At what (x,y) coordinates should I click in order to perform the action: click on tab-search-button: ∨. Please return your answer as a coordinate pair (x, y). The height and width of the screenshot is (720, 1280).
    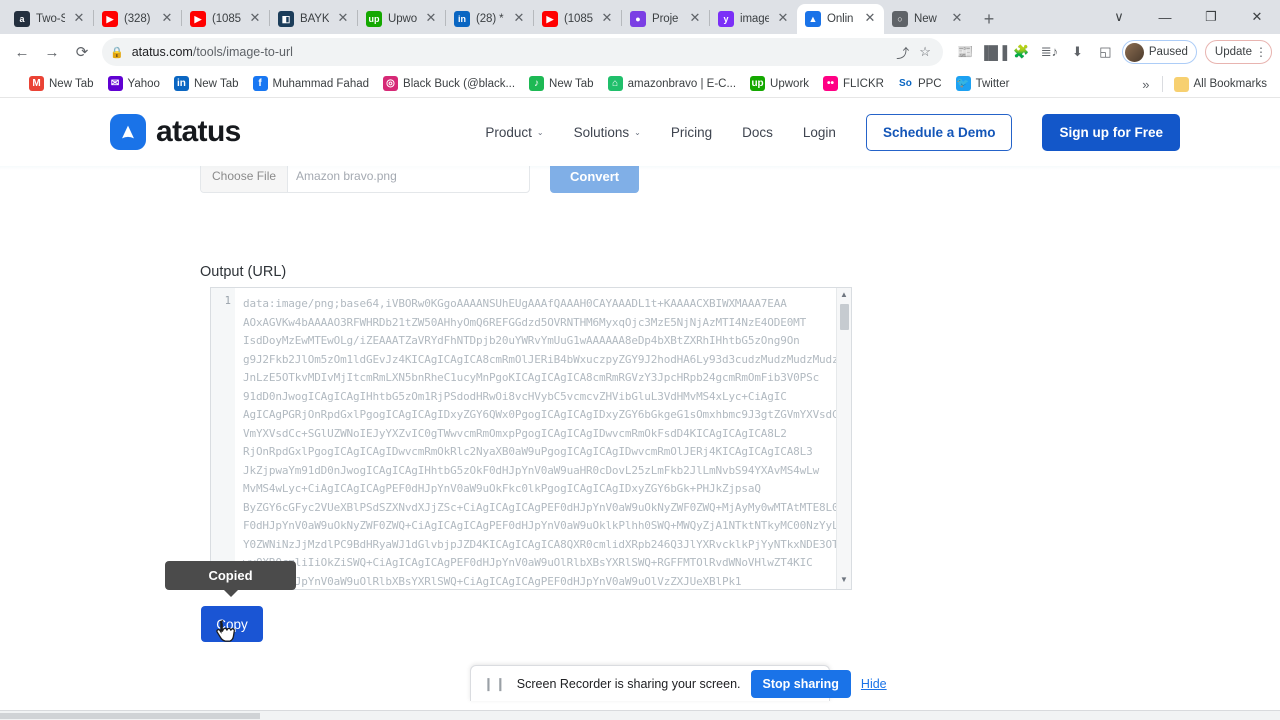
    Looking at the image, I should click on (1119, 17).